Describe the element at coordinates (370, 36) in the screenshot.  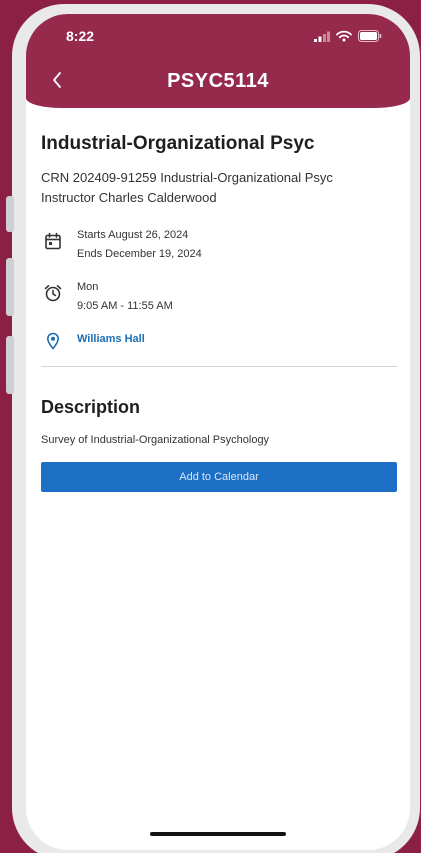
I see `battery-icon` at that location.